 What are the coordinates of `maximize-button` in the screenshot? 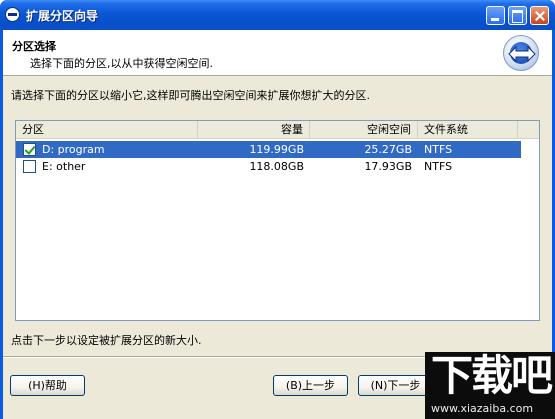 It's located at (517, 15).